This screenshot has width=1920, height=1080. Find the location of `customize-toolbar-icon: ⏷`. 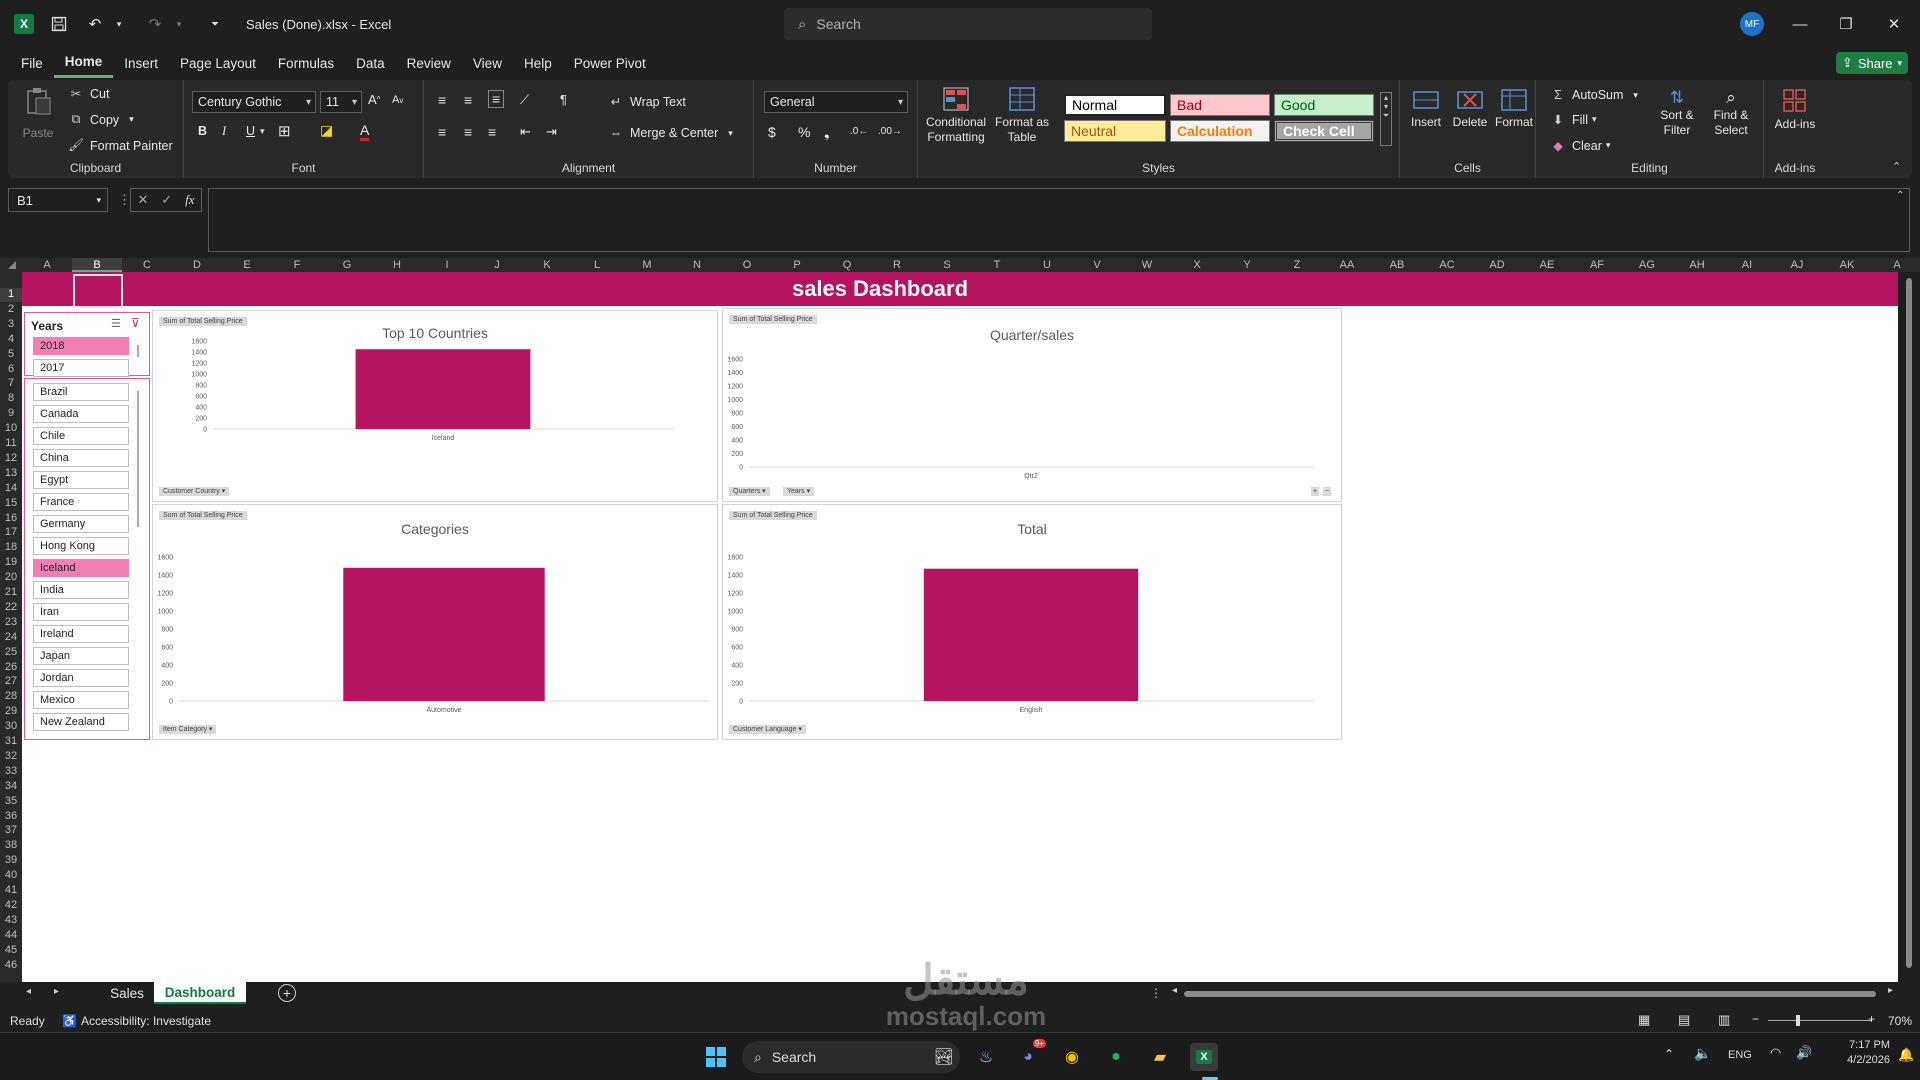

customize-toolbar-icon: ⏷ is located at coordinates (215, 24).